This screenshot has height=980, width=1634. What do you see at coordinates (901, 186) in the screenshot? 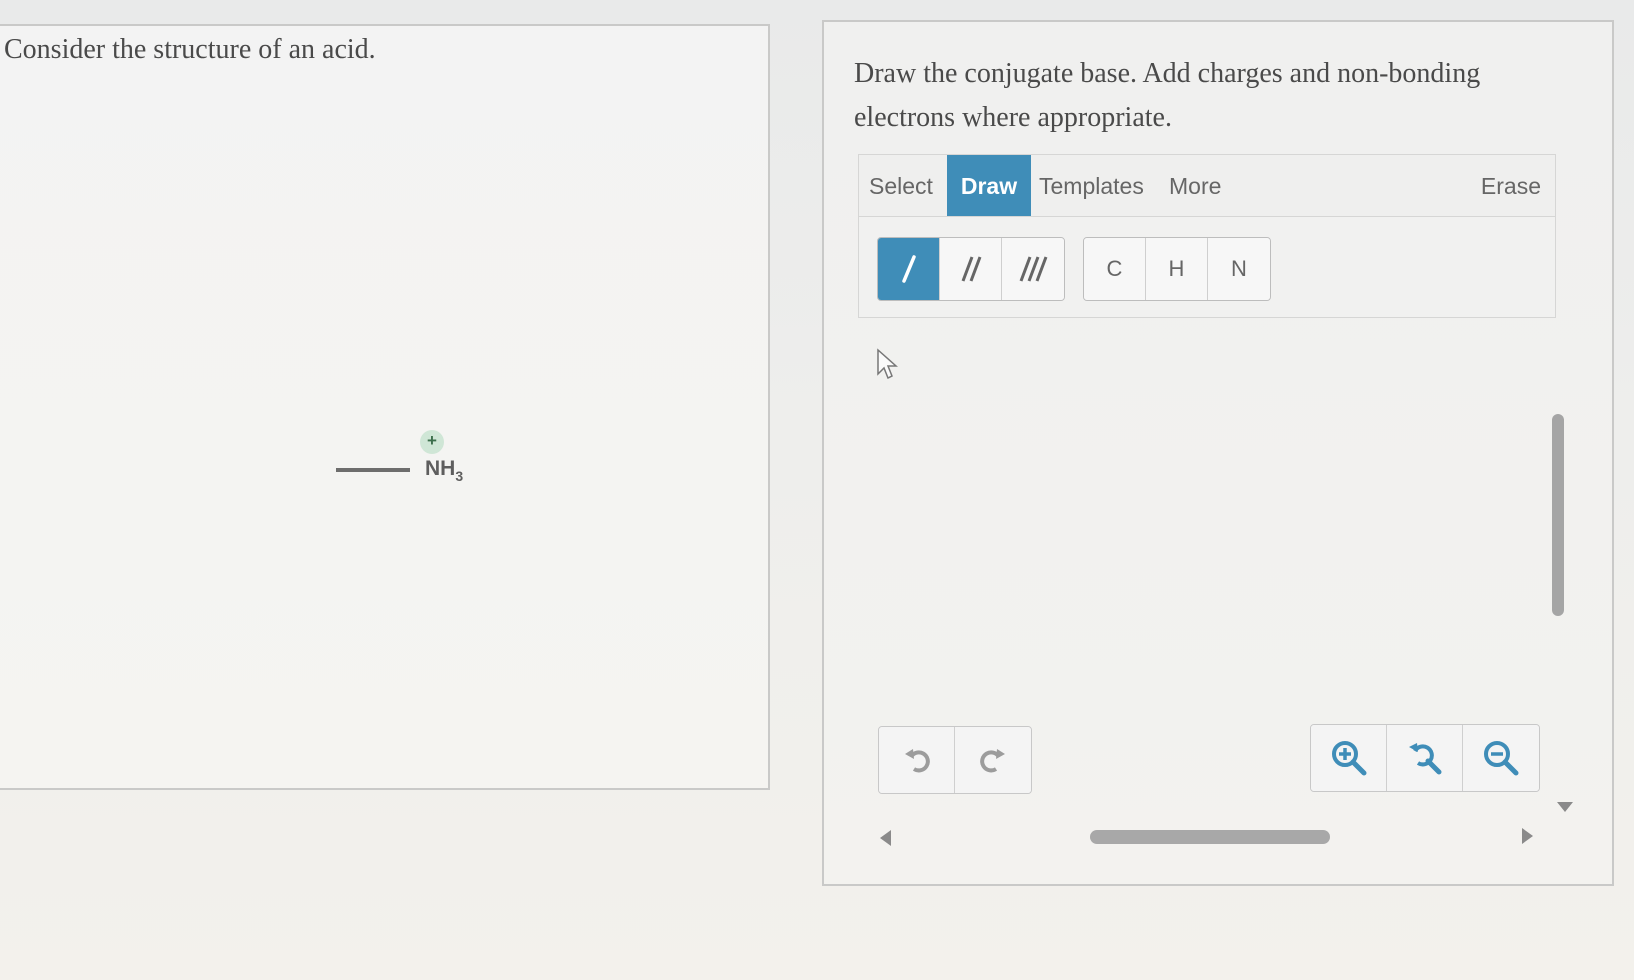
I see `tab-select: Select` at bounding box center [901, 186].